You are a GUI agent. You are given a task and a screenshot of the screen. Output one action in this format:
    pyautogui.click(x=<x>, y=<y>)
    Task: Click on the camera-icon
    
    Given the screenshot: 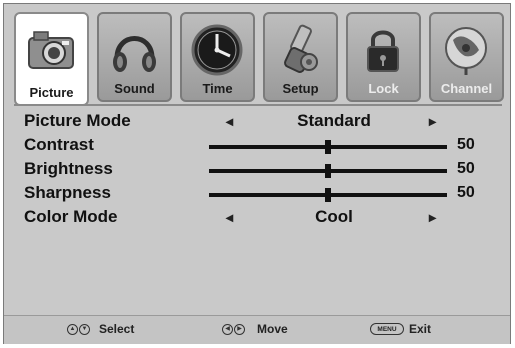 What is the action you would take?
    pyautogui.click(x=51, y=50)
    